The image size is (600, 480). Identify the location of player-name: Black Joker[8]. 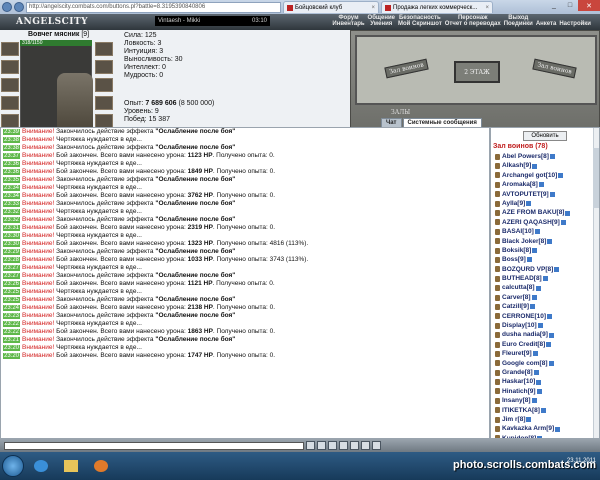
(524, 241).